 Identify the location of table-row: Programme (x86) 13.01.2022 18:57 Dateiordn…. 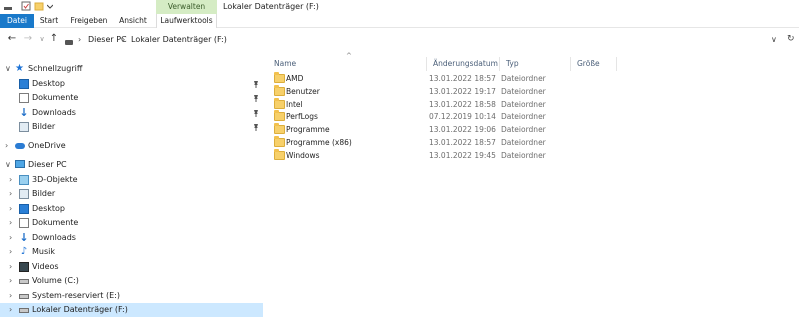
(442, 142).